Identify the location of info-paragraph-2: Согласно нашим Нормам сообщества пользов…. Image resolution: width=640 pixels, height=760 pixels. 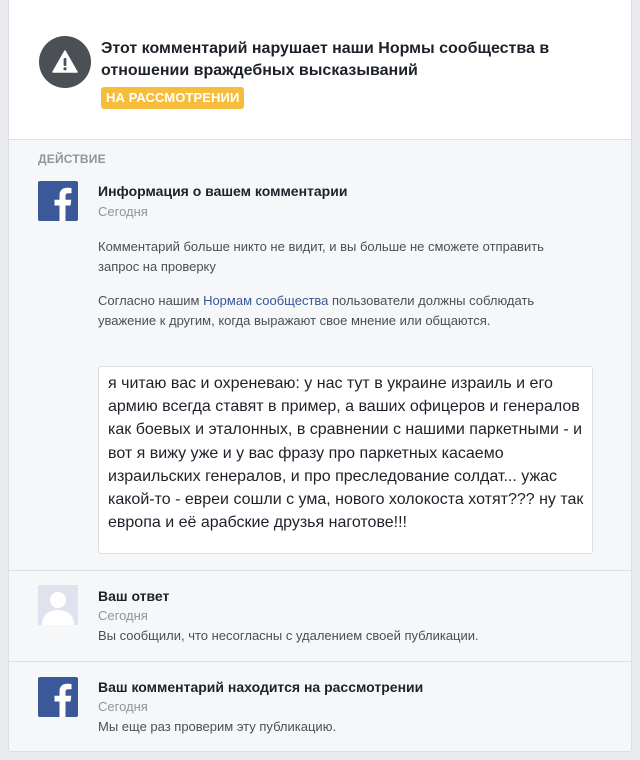
(333, 311).